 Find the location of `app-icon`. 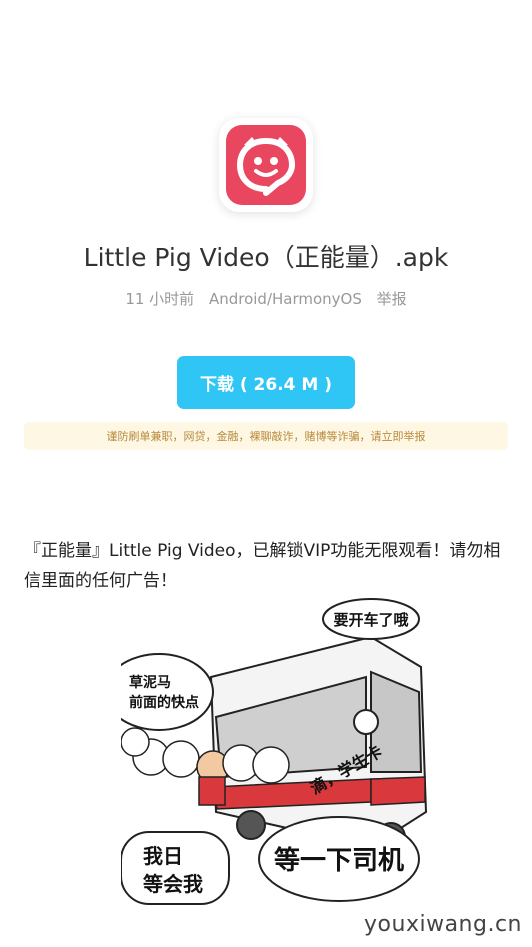

app-icon is located at coordinates (266, 165).